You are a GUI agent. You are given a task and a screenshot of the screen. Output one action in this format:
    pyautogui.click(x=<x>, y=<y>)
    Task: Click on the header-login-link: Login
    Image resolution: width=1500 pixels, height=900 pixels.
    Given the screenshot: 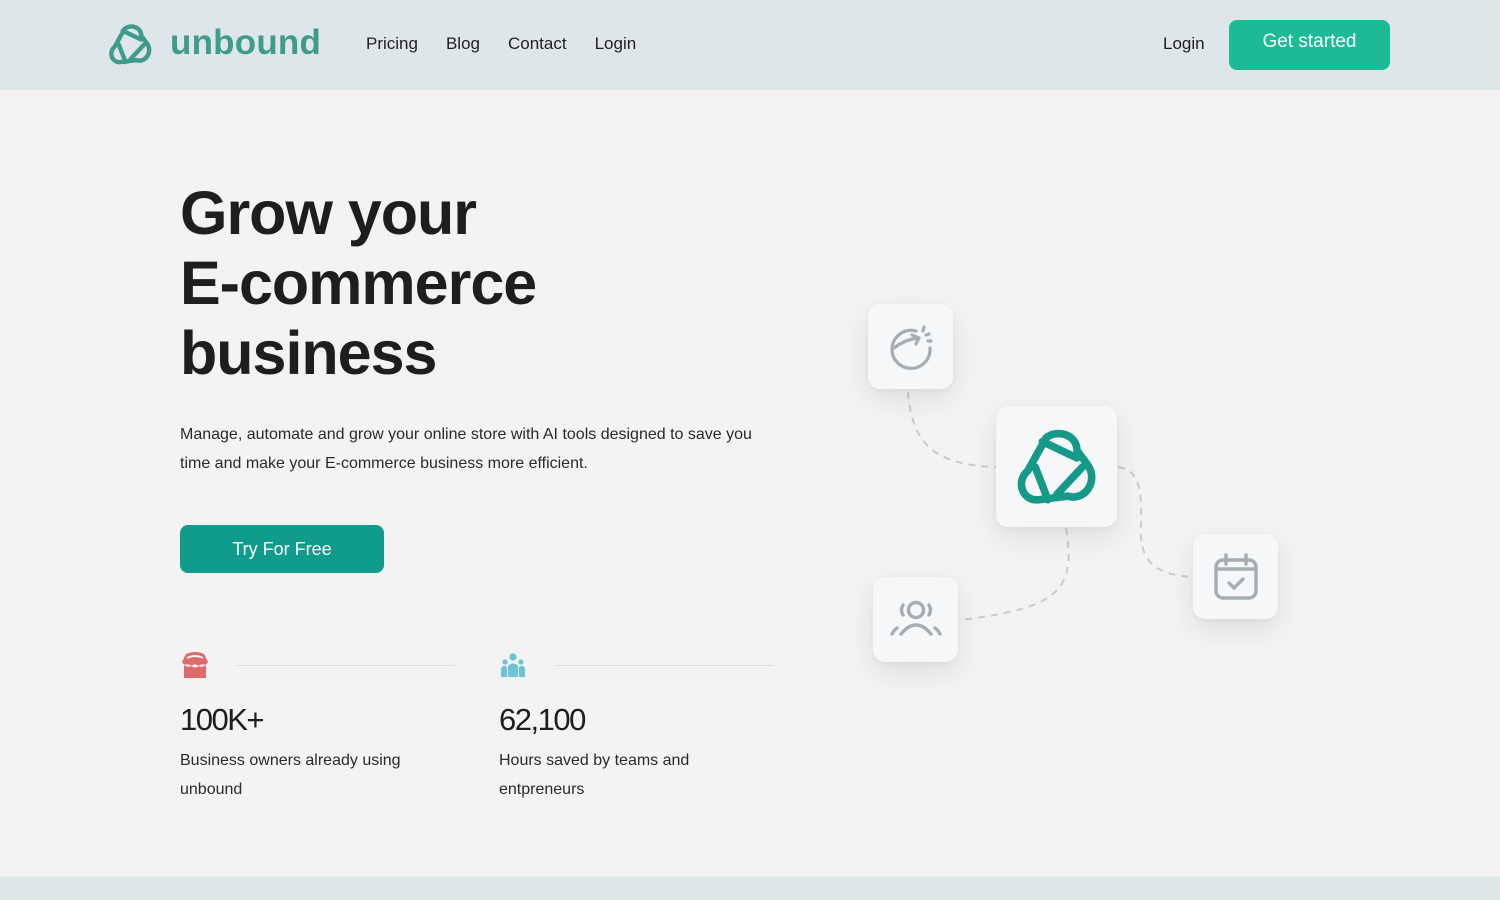 What is the action you would take?
    pyautogui.click(x=1184, y=44)
    